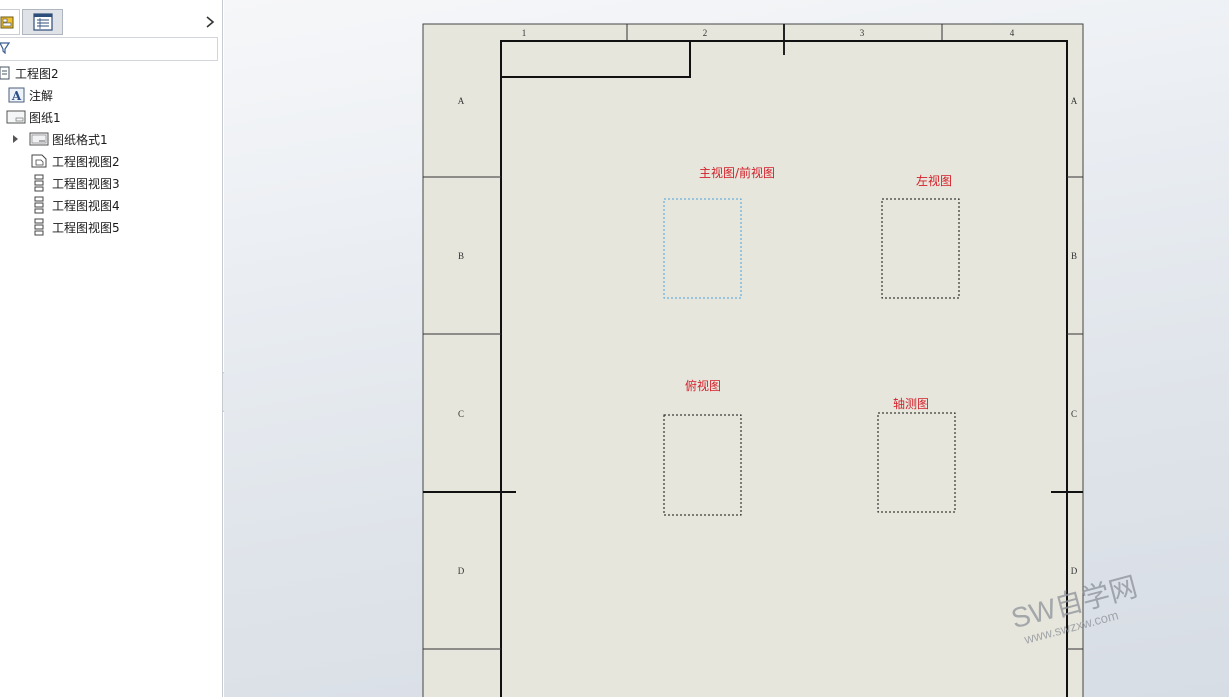  Describe the element at coordinates (703, 385) in the screenshot. I see `view-label-top: 俯视图` at that location.